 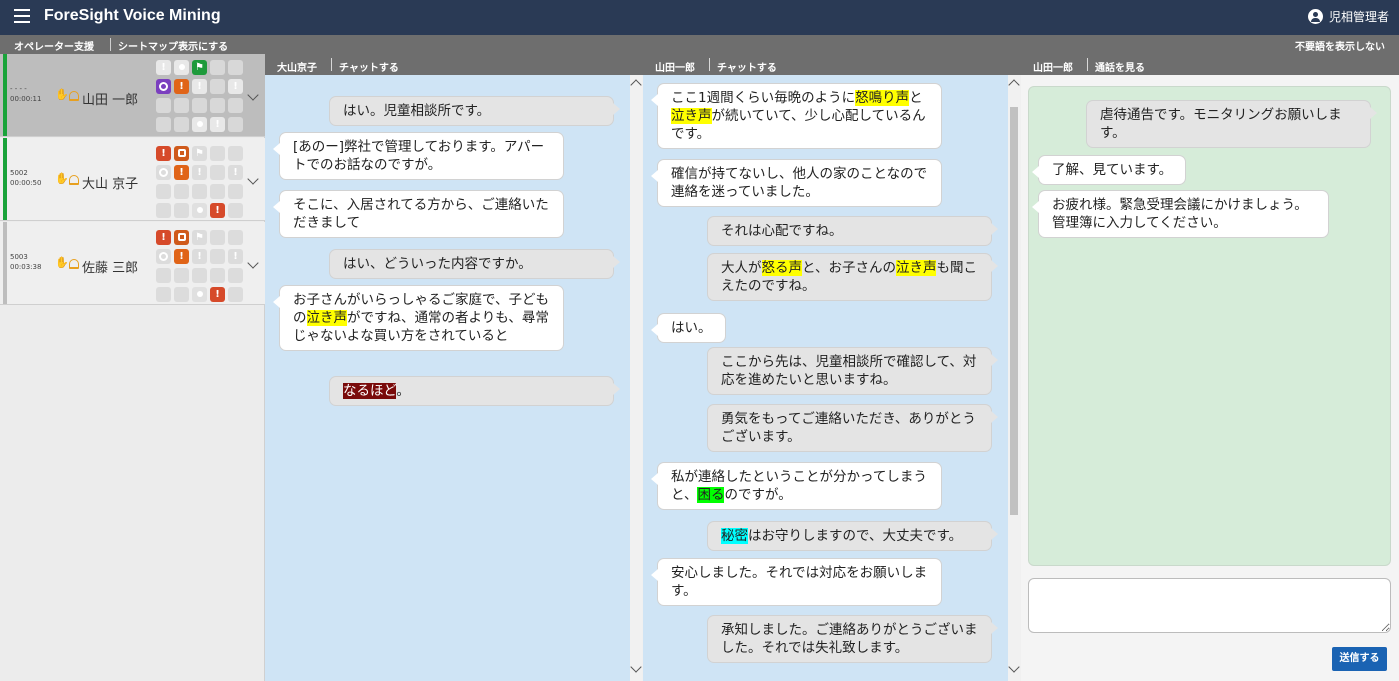 I want to click on message-bubble: 勇気をもってご連絡いただき、ありがとうございます。, so click(x=852, y=428).